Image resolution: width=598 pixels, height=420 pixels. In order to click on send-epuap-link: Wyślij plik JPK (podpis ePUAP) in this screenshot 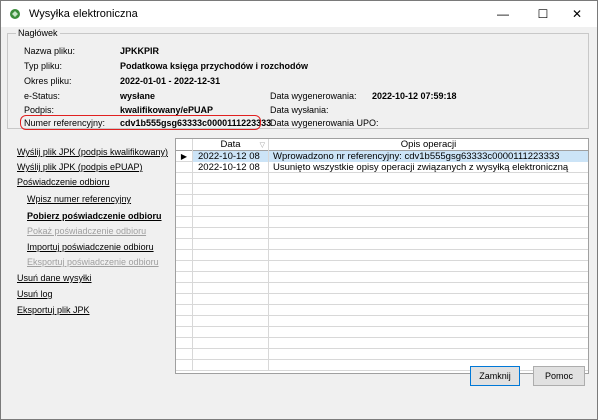, I will do `click(79, 167)`.